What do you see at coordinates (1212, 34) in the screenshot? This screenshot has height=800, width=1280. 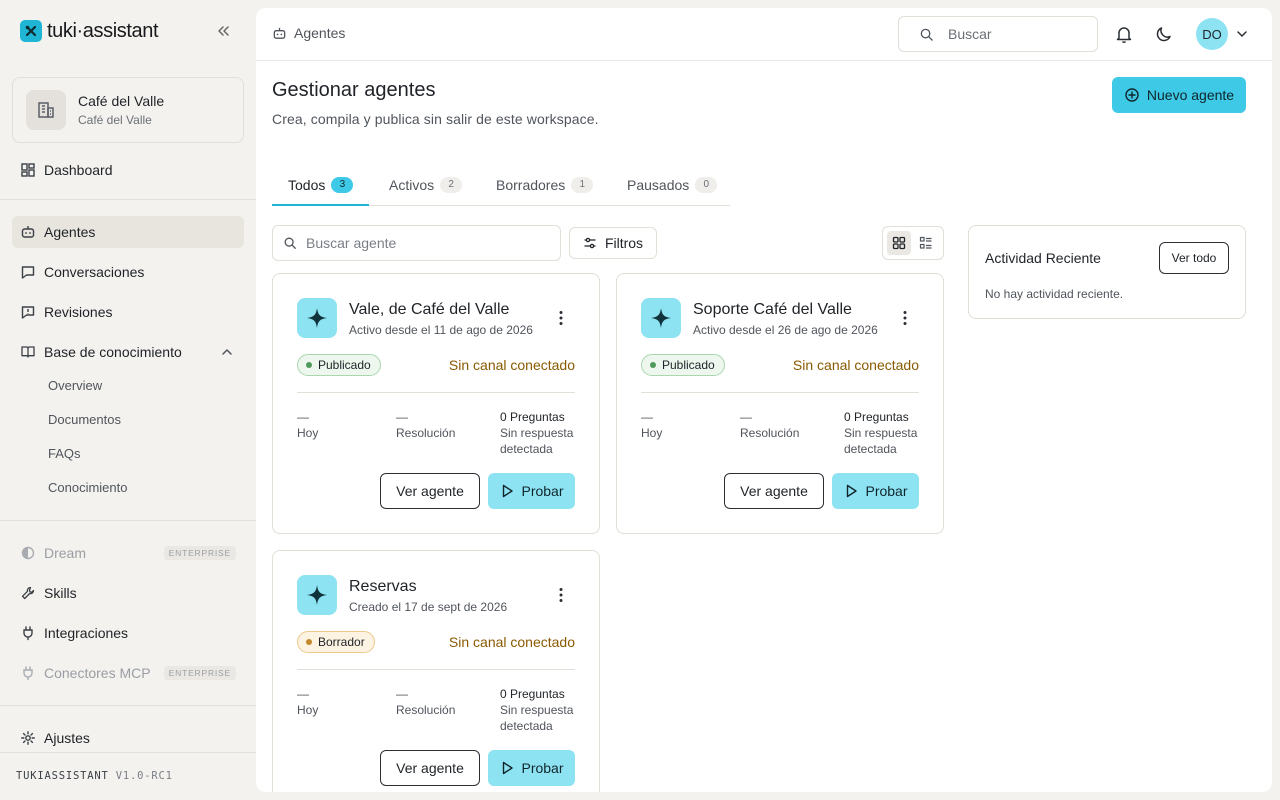 I see `avatar: DO` at bounding box center [1212, 34].